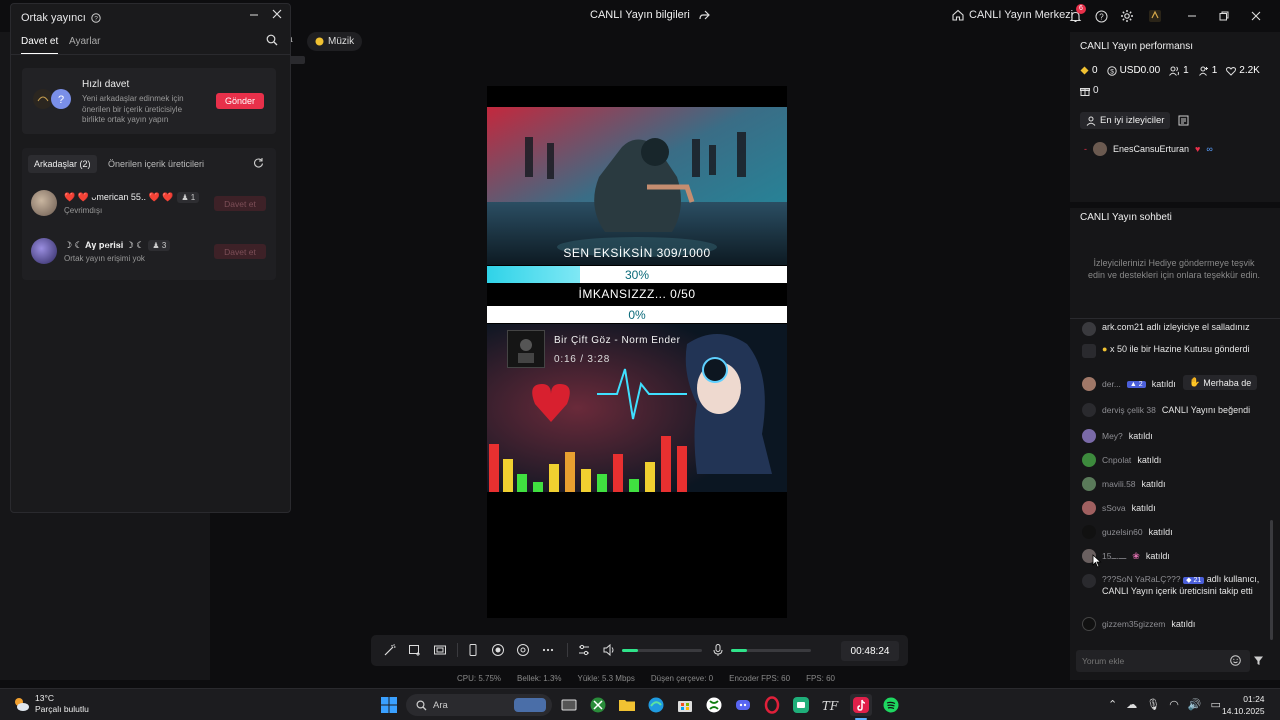 This screenshot has width=1280, height=720. What do you see at coordinates (704, 15) in the screenshot?
I see `share-icon` at bounding box center [704, 15].